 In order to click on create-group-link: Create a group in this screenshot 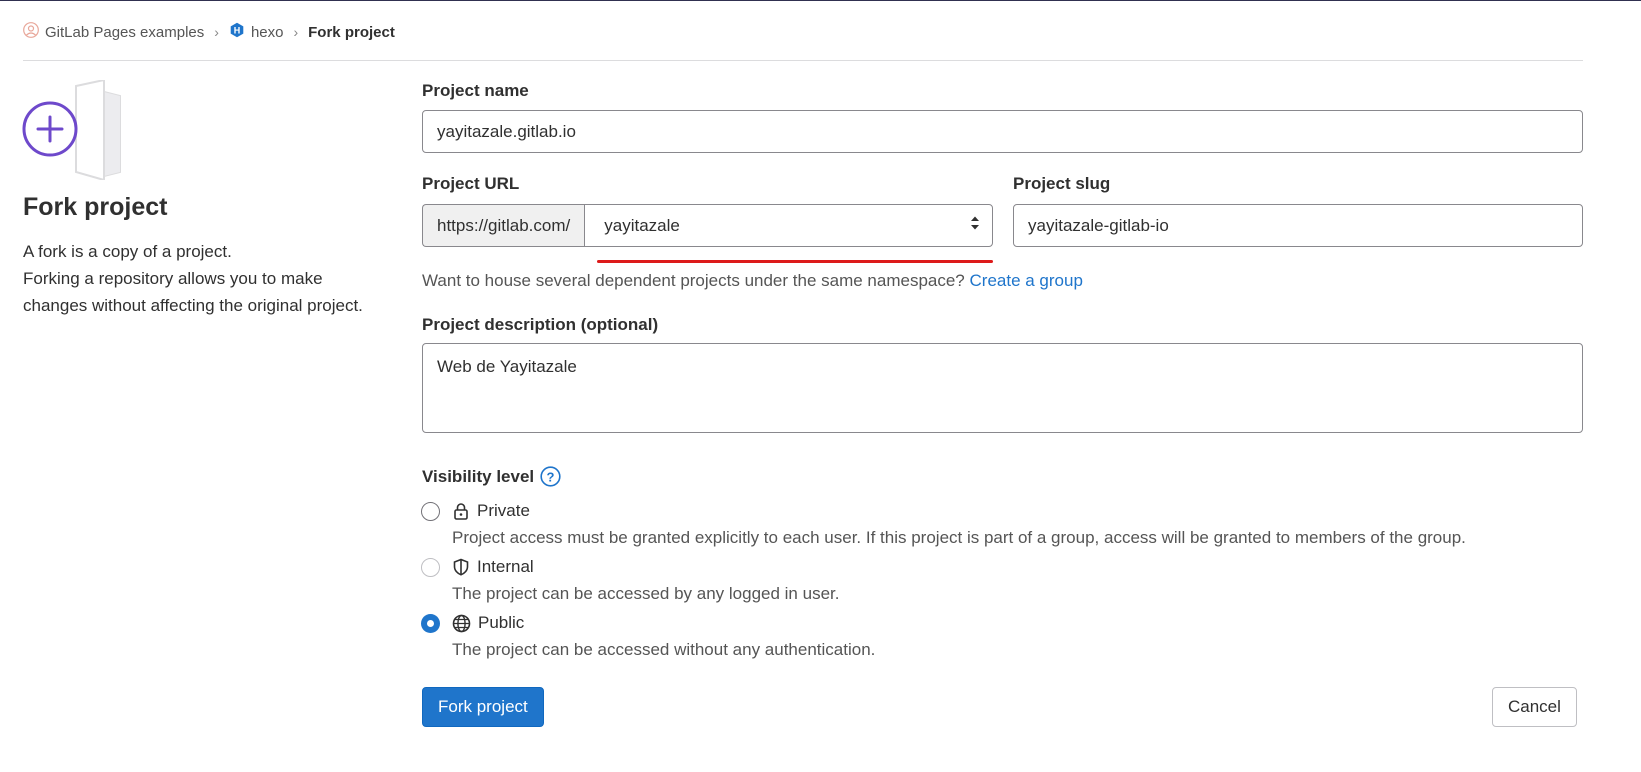, I will do `click(1026, 280)`.